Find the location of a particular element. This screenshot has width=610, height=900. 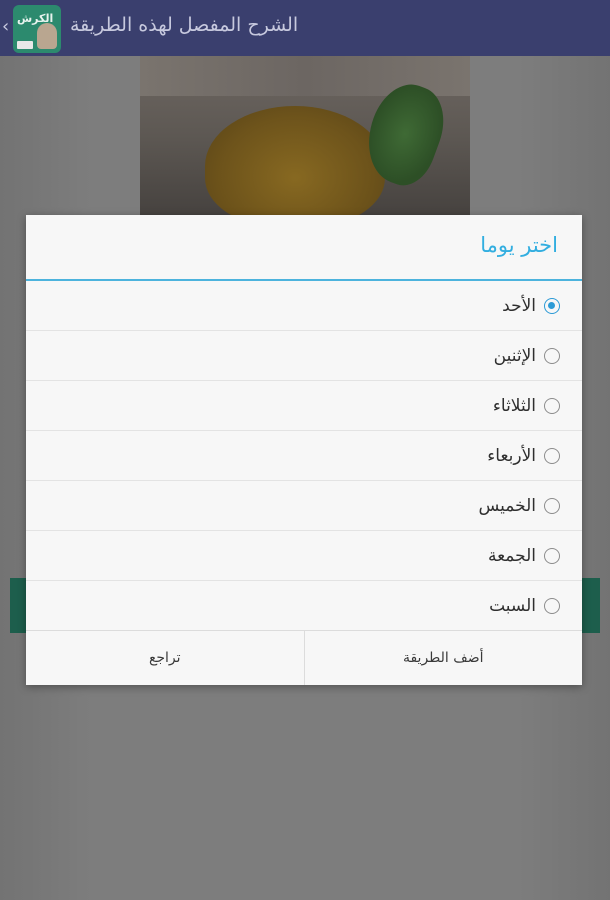

tea-cup-shape is located at coordinates (295, 161).